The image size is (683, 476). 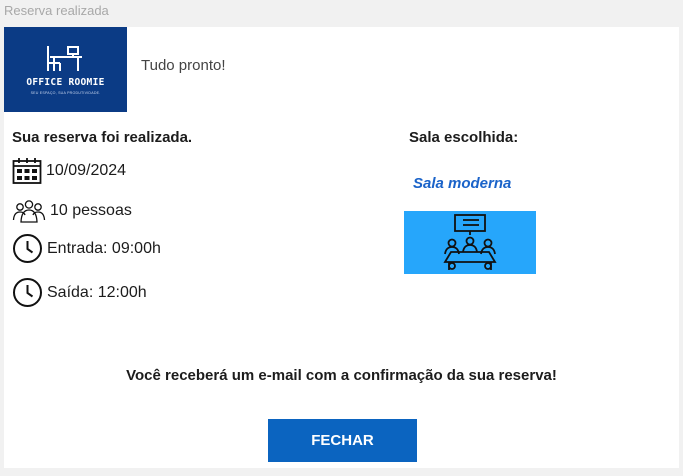 I want to click on reservation-people: 10 pessoas, so click(x=91, y=210).